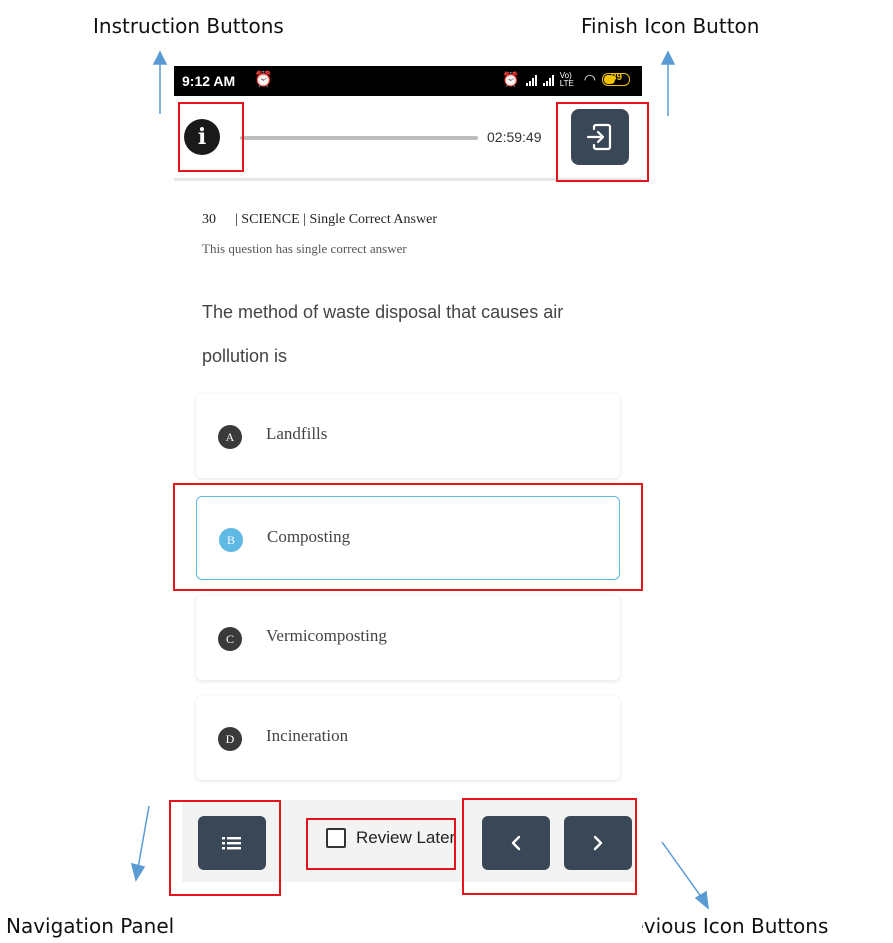  I want to click on timer: 02:59:49, so click(514, 137).